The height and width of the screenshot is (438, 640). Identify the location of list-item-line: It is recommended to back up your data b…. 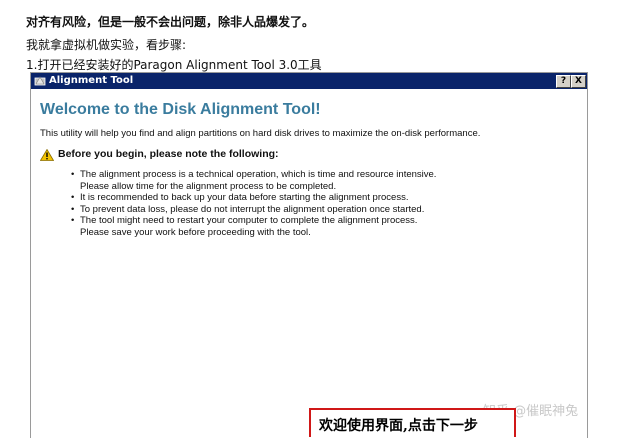
(244, 197).